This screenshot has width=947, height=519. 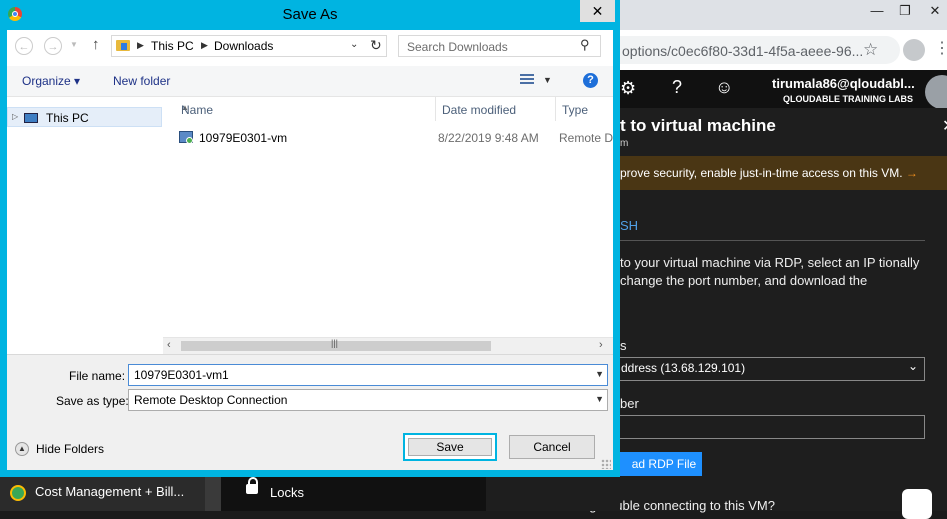 What do you see at coordinates (553, 494) in the screenshot?
I see `taskbar-area` at bounding box center [553, 494].